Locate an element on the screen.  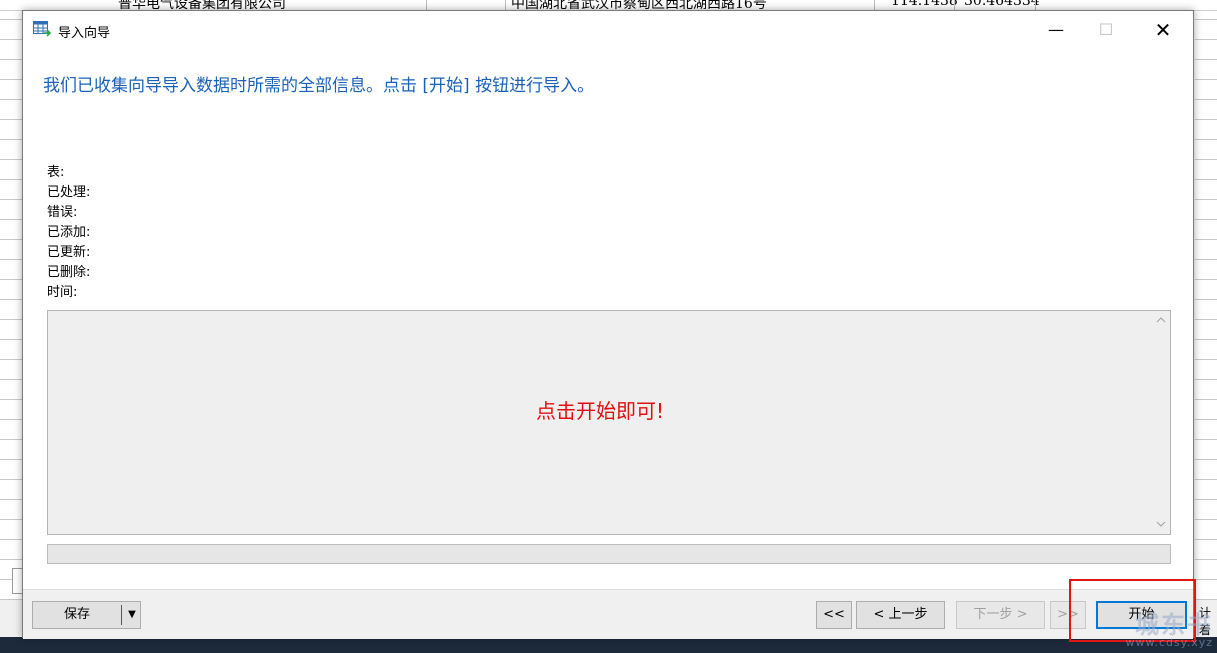
minimize-button: — is located at coordinates (1056, 30).